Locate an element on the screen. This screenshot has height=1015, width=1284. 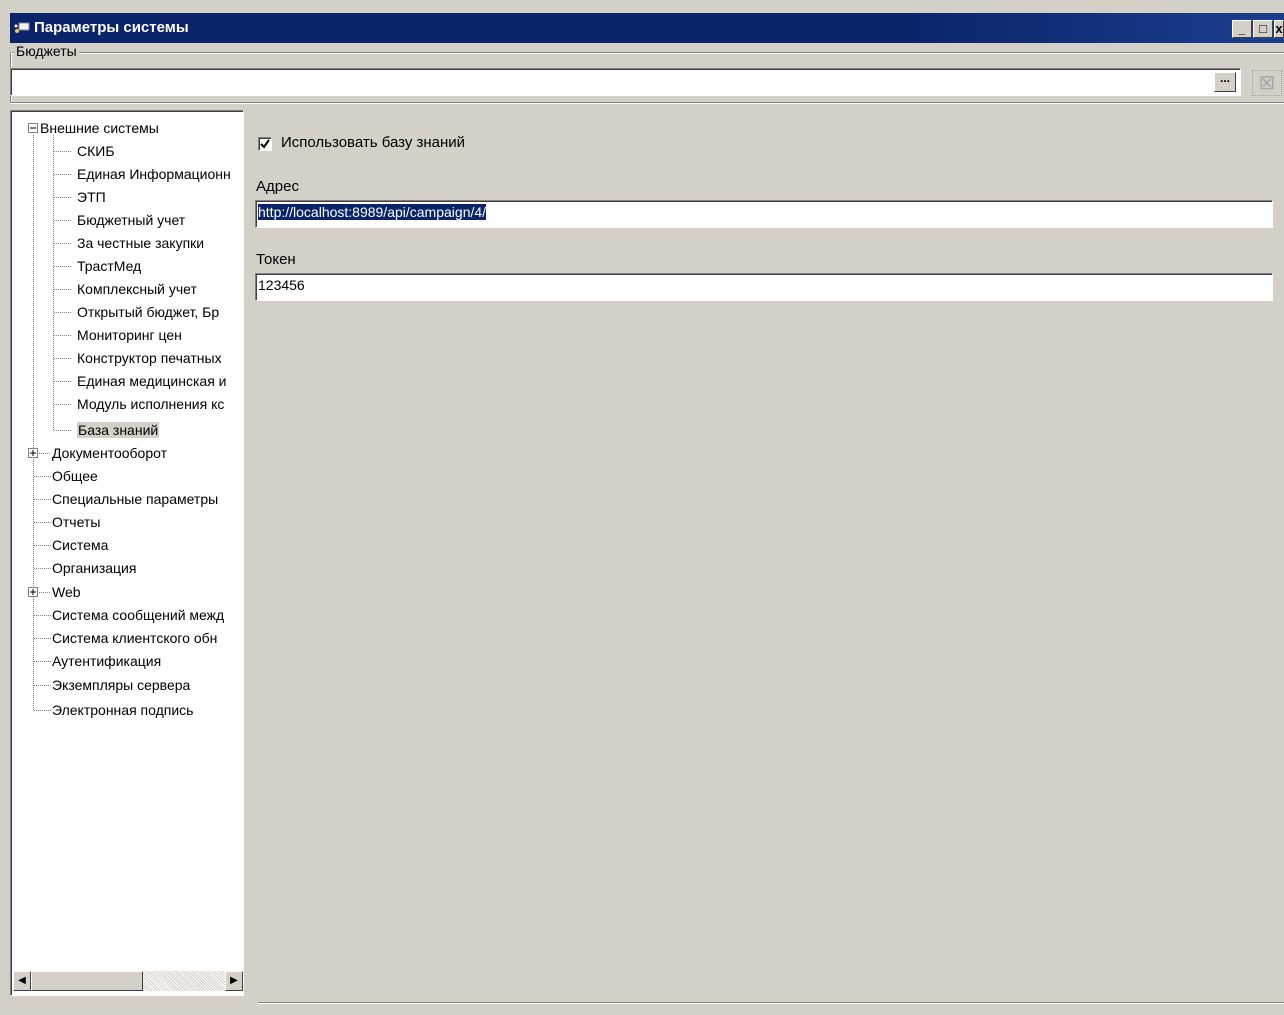
tree-item-label: ЭТП is located at coordinates (91, 197).